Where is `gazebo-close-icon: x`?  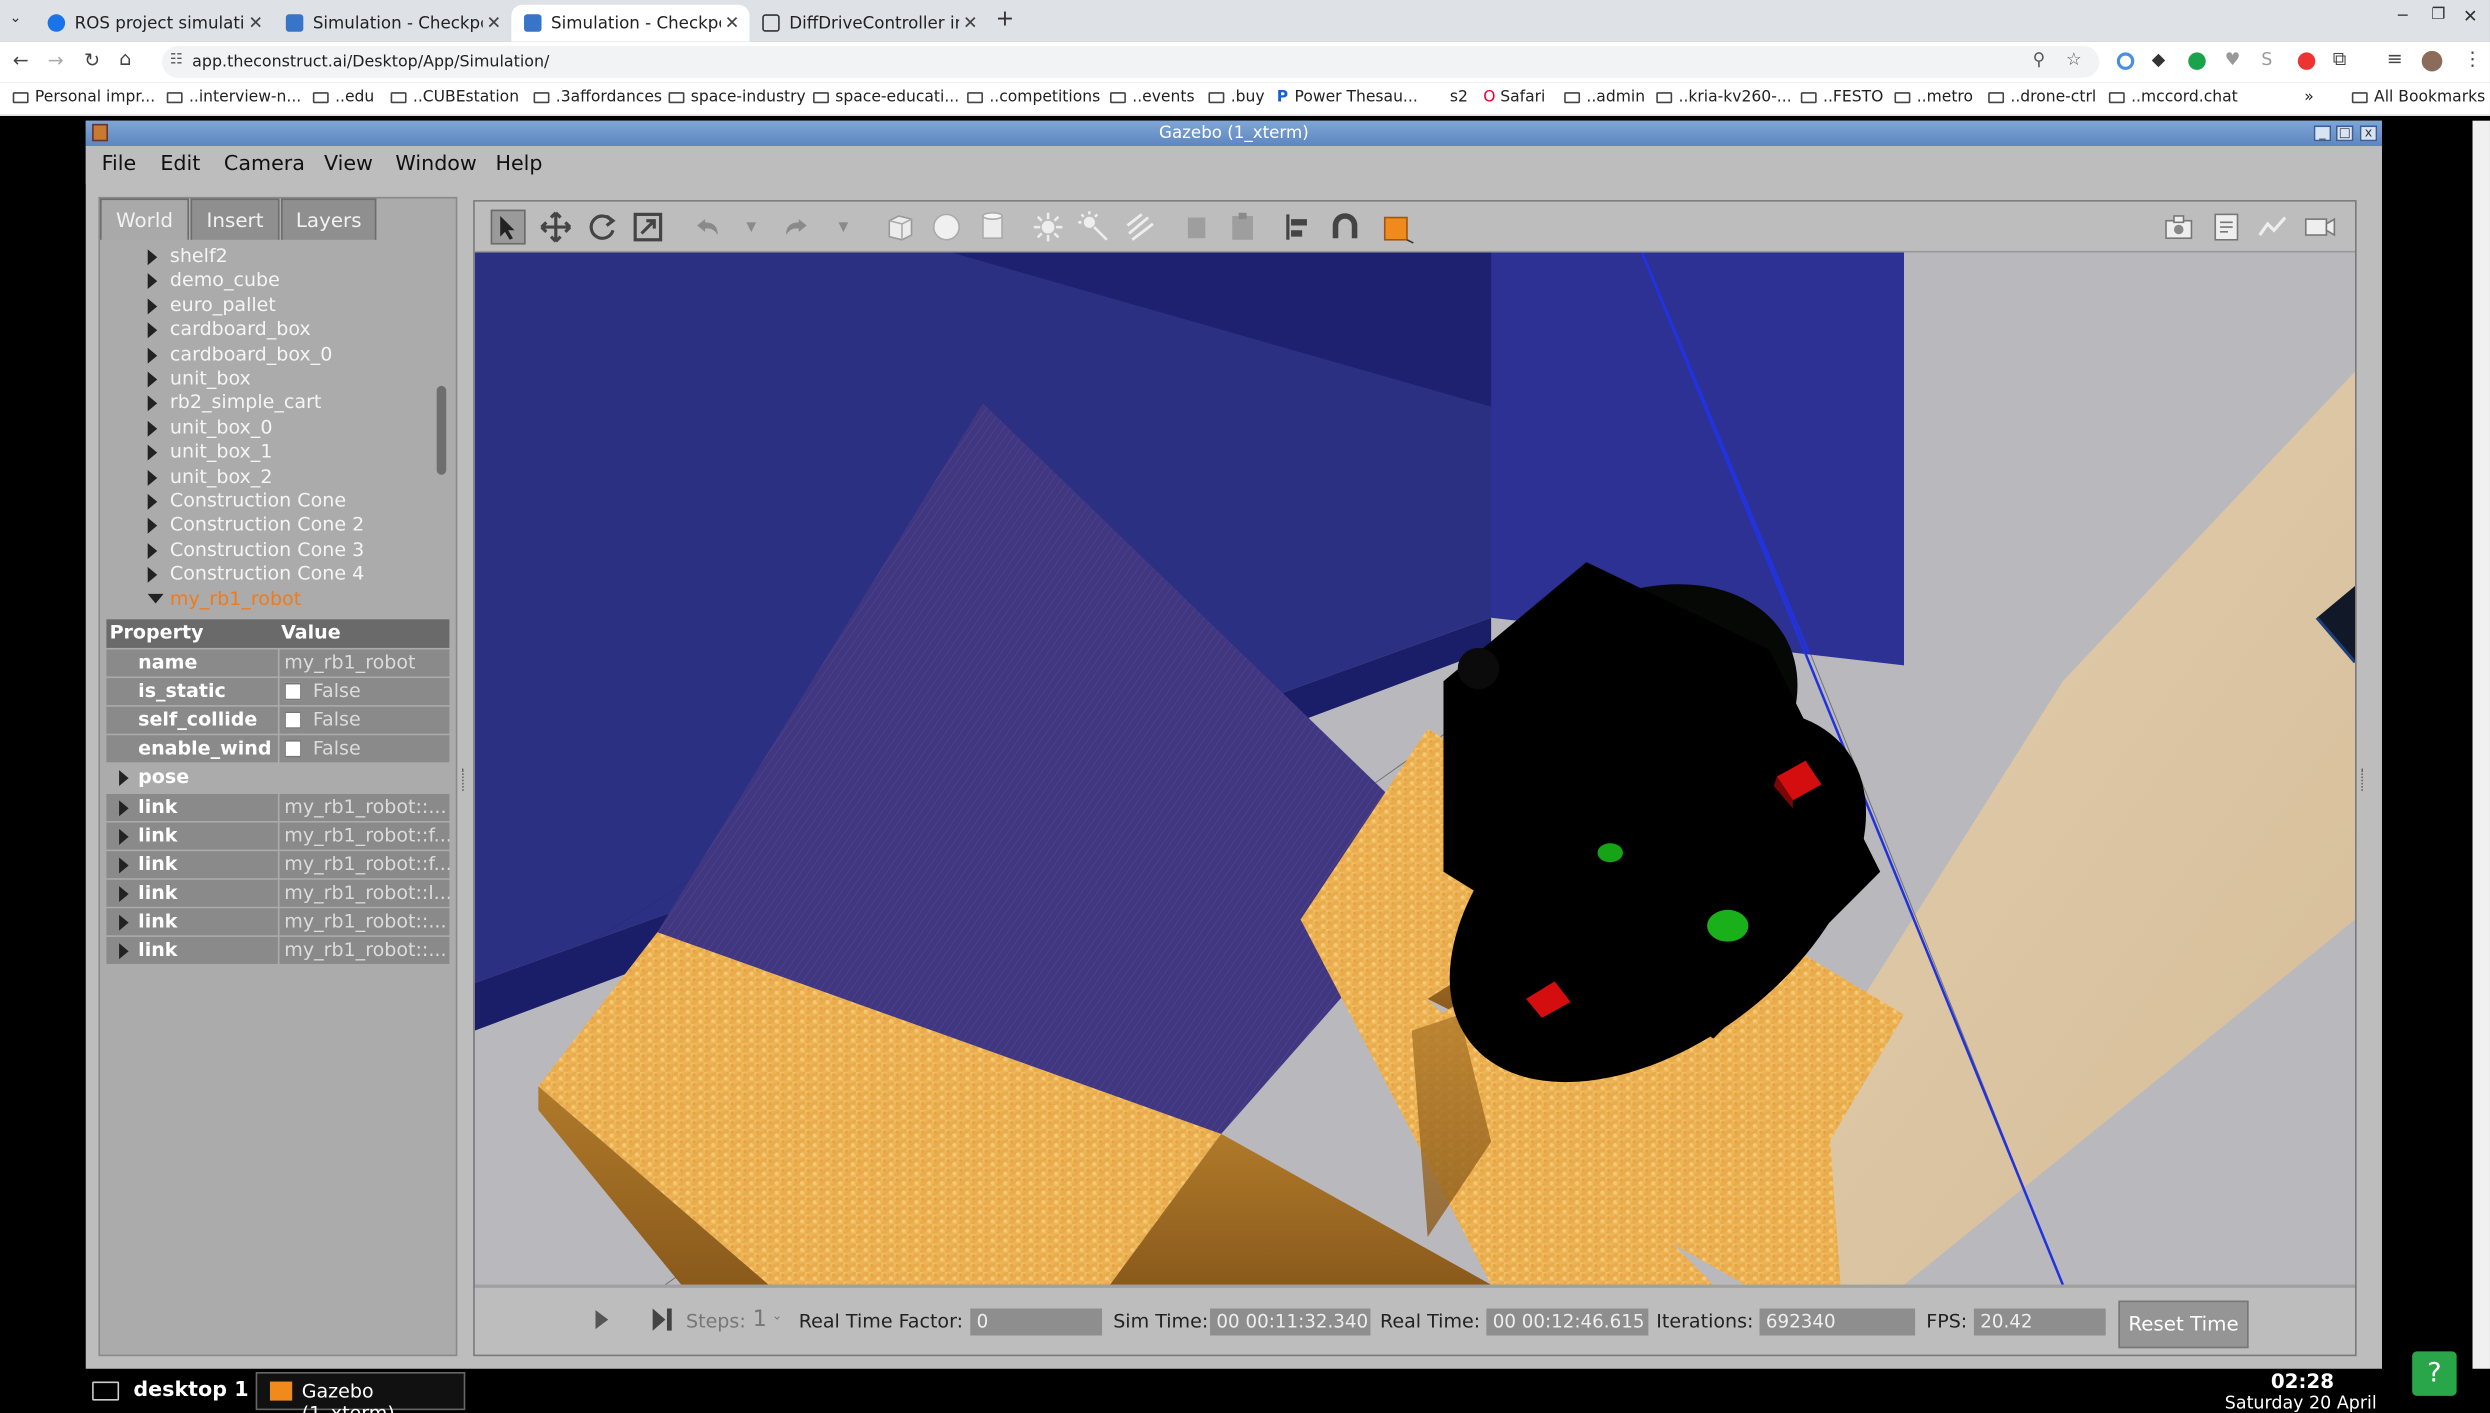 gazebo-close-icon: x is located at coordinates (2368, 133).